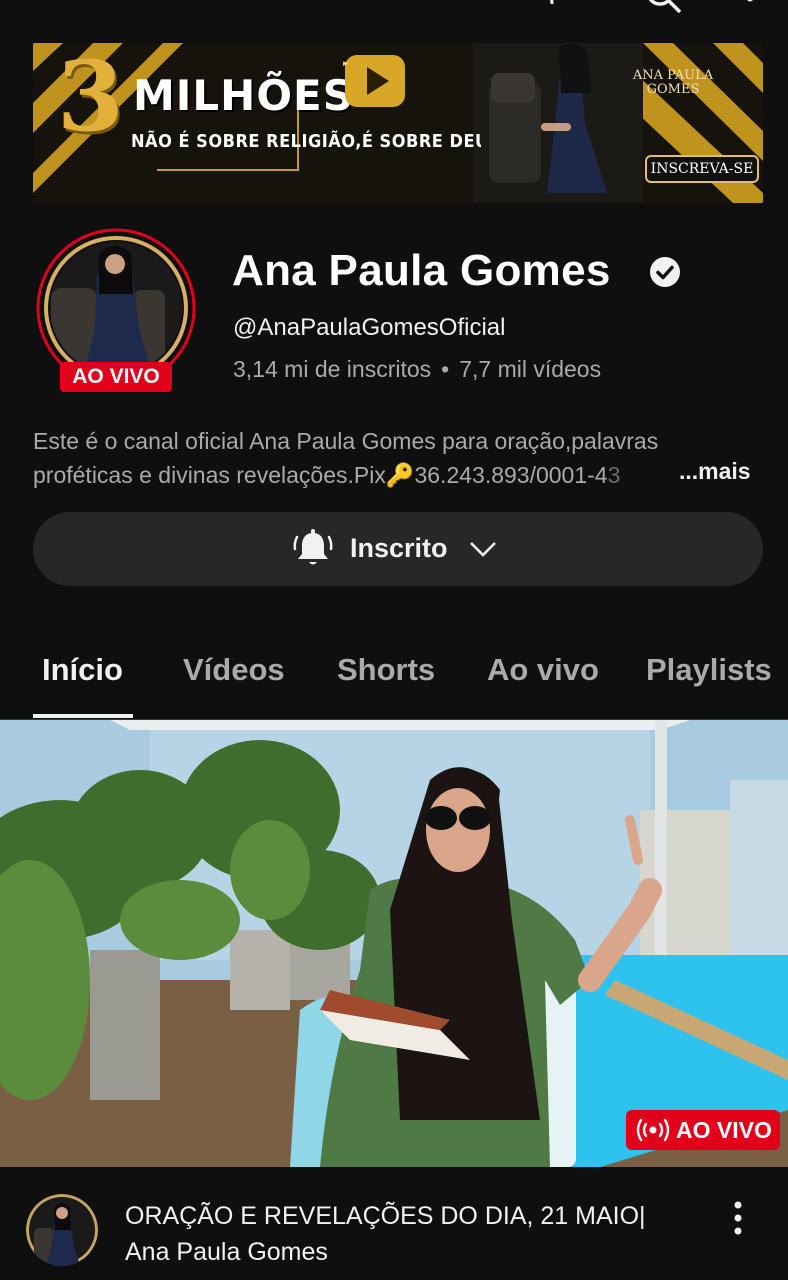  Describe the element at coordinates (243, 95) in the screenshot. I see `banner-headline: MILHÕES` at that location.